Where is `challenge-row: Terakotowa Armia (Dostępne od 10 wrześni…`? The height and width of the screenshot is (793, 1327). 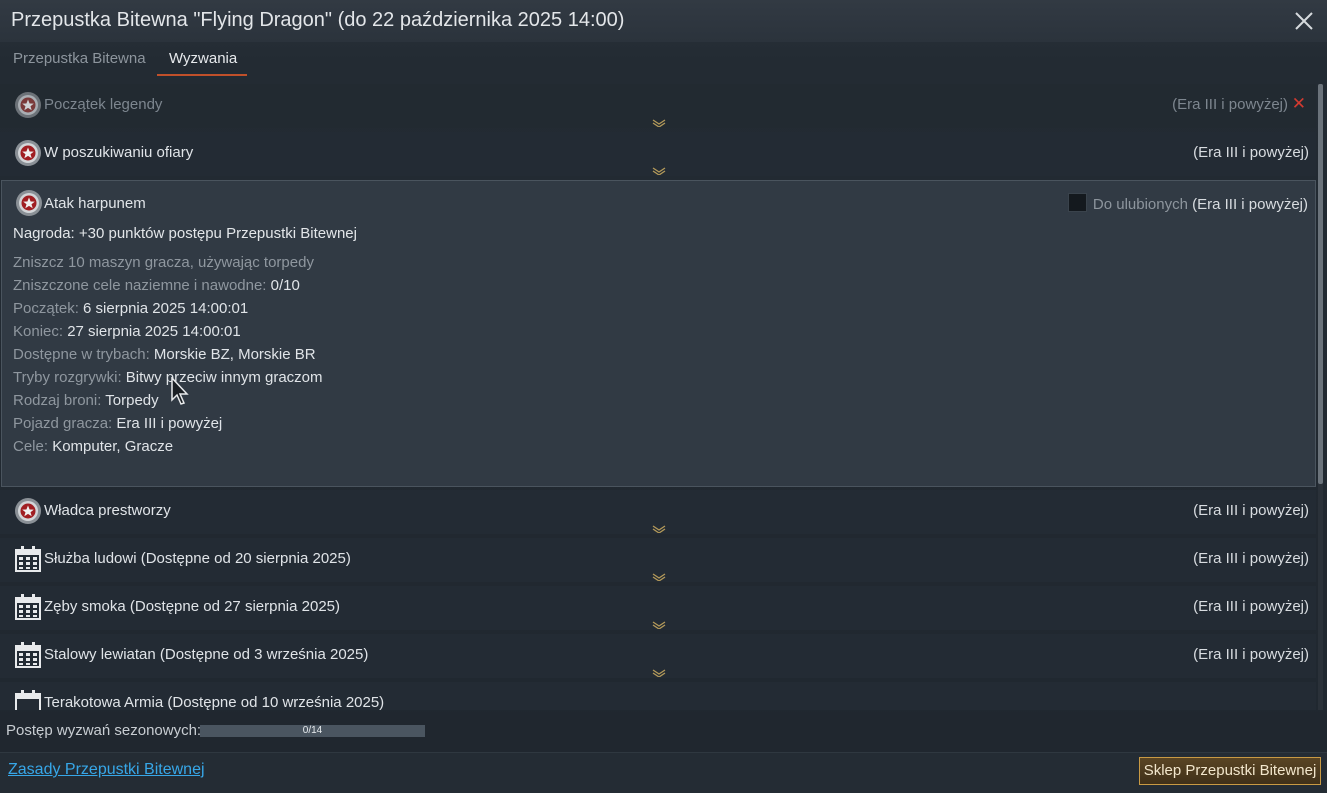
challenge-row: Terakotowa Armia (Dostępne od 10 wrześni… is located at coordinates (658, 696).